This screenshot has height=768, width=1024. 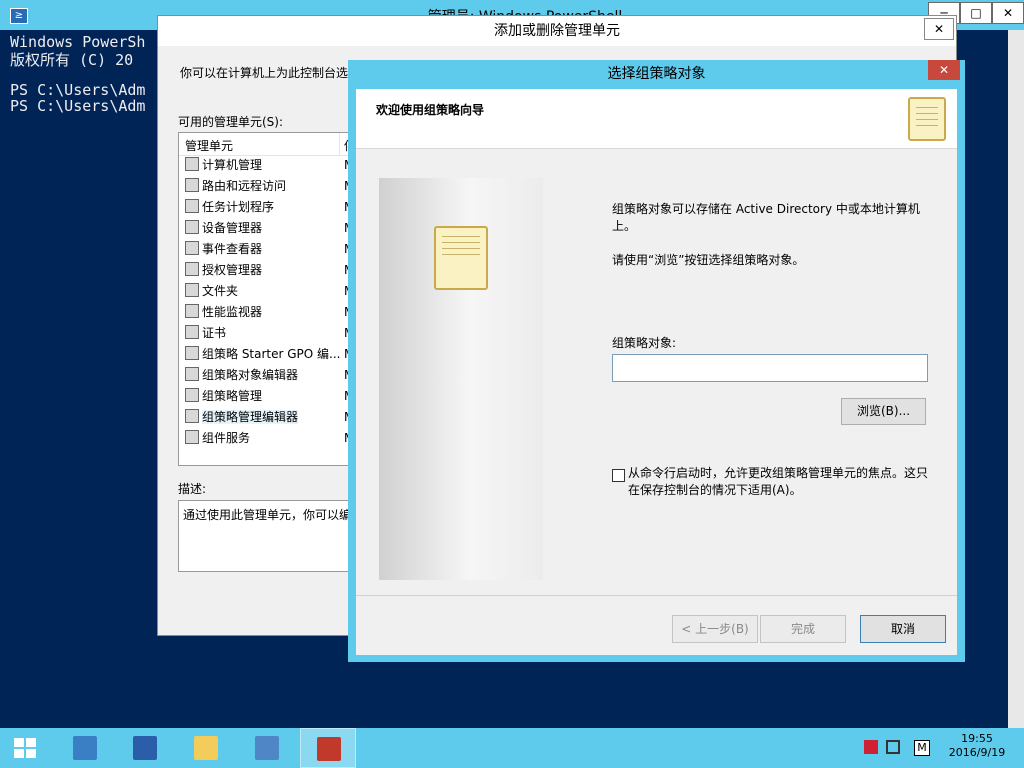 What do you see at coordinates (209, 145) in the screenshot?
I see `column-header-snapin: 管理单元` at bounding box center [209, 145].